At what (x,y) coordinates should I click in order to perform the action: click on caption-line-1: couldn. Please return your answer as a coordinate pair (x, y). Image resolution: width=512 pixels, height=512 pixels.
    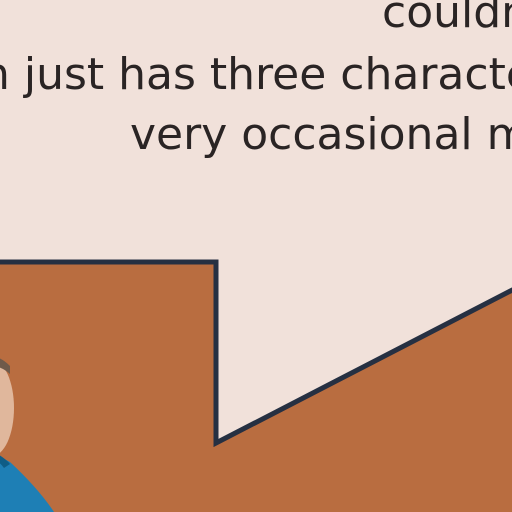
    Looking at the image, I should click on (447, 19).